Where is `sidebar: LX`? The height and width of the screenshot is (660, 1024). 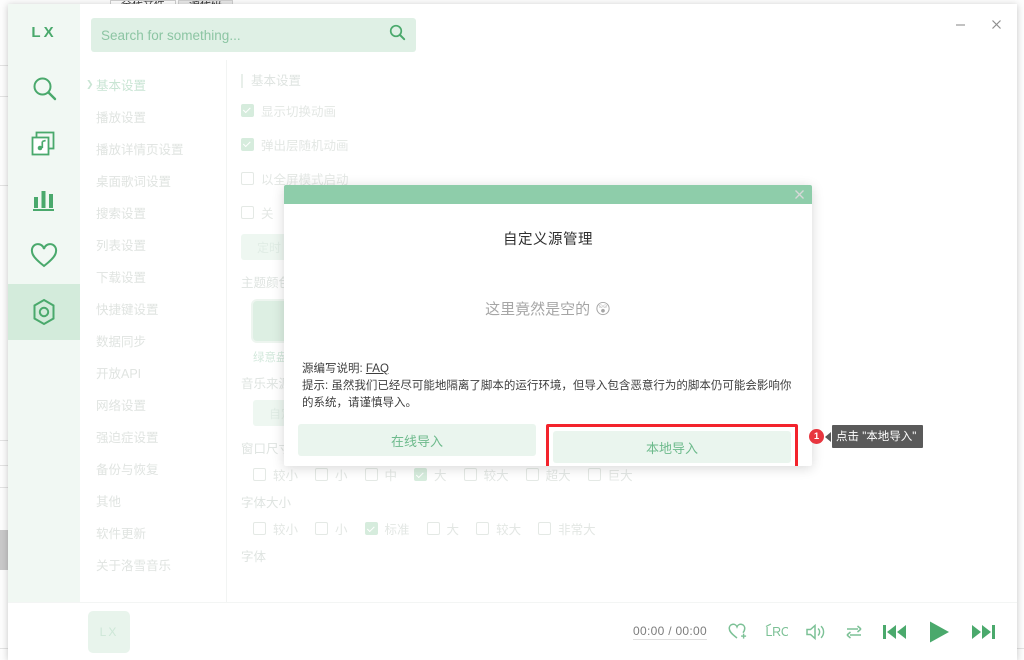
sidebar: LX is located at coordinates (44, 332).